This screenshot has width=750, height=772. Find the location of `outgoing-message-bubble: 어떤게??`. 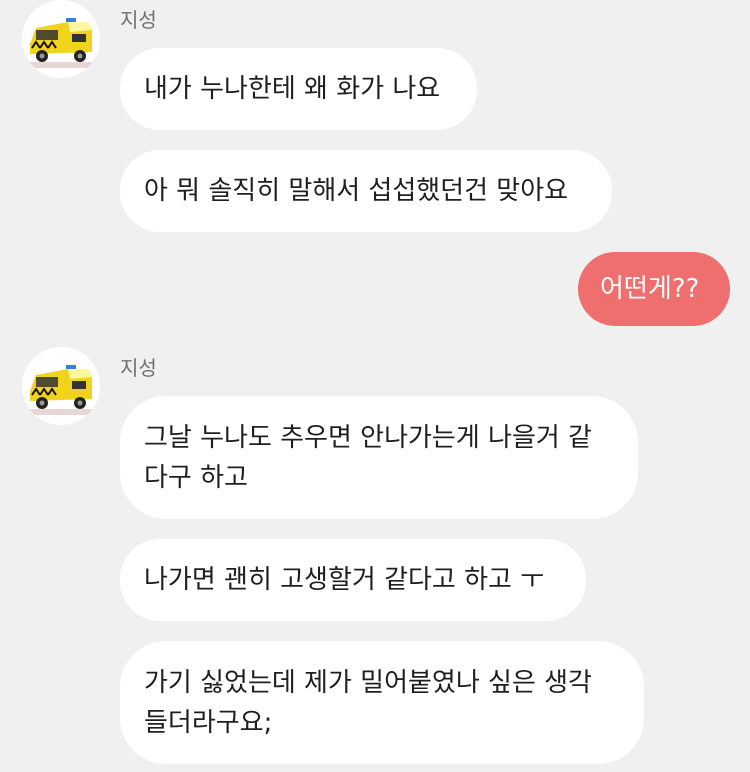

outgoing-message-bubble: 어떤게?? is located at coordinates (654, 289).